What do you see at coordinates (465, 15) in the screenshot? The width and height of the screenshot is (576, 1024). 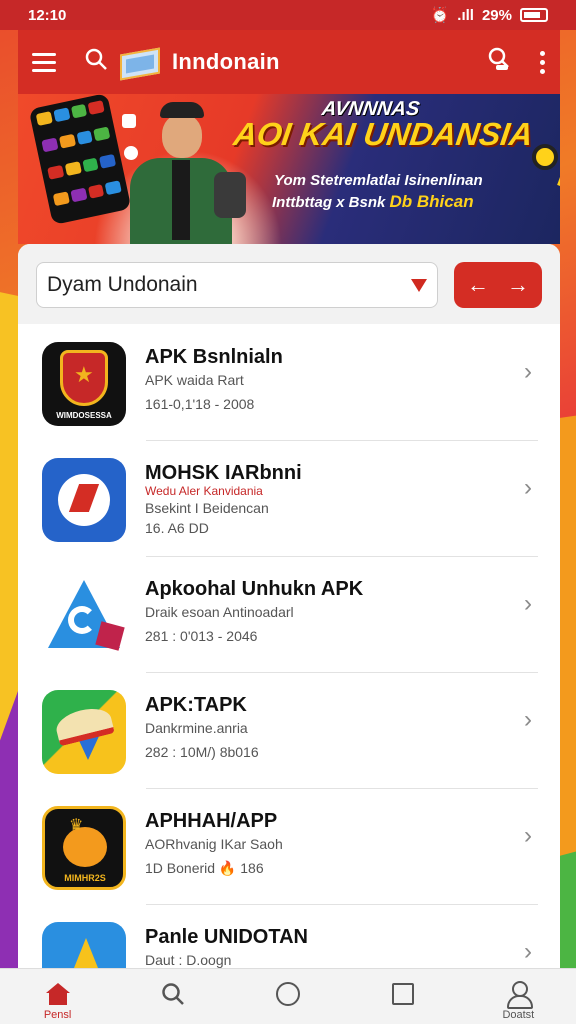 I see `signal-icon: .ıll` at bounding box center [465, 15].